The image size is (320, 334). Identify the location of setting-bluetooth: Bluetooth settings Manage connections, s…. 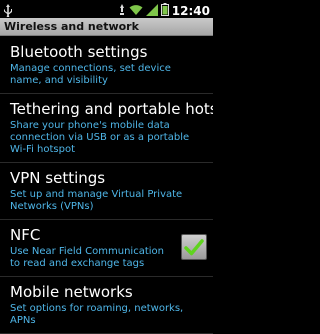
(106, 65).